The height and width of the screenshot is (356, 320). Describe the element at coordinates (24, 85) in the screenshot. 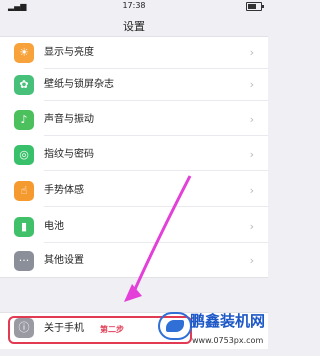

I see `wallpaper-icon: ✿` at that location.